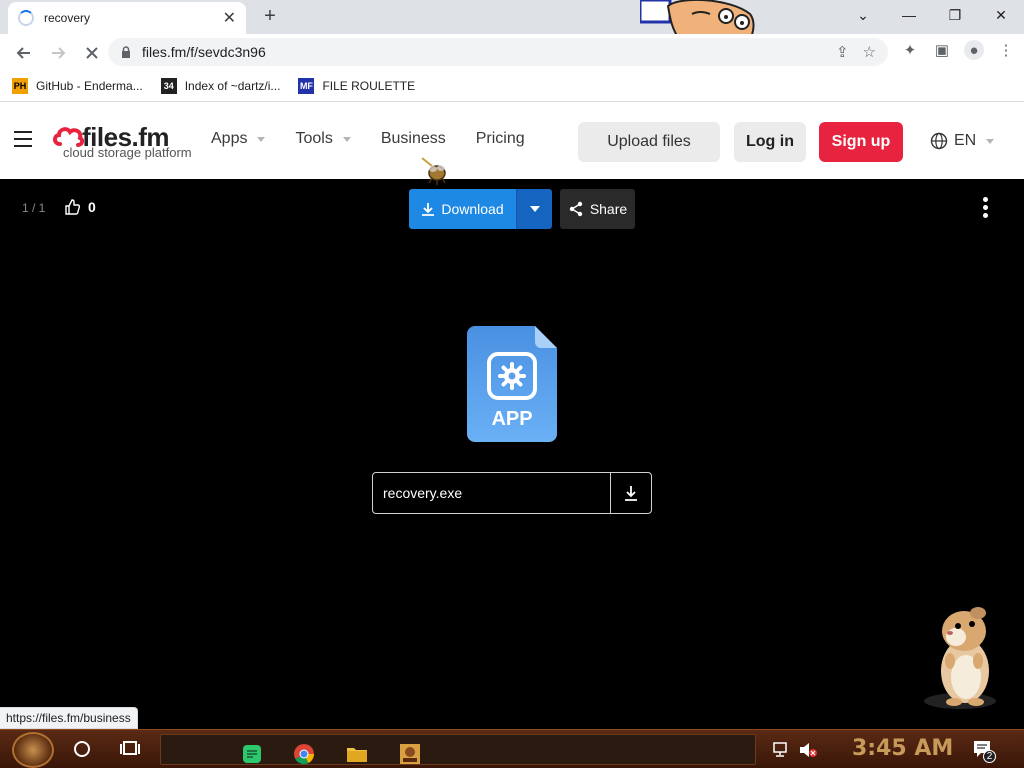  What do you see at coordinates (902, 748) in the screenshot?
I see `taskbar-clock: 3:45 AM` at bounding box center [902, 748].